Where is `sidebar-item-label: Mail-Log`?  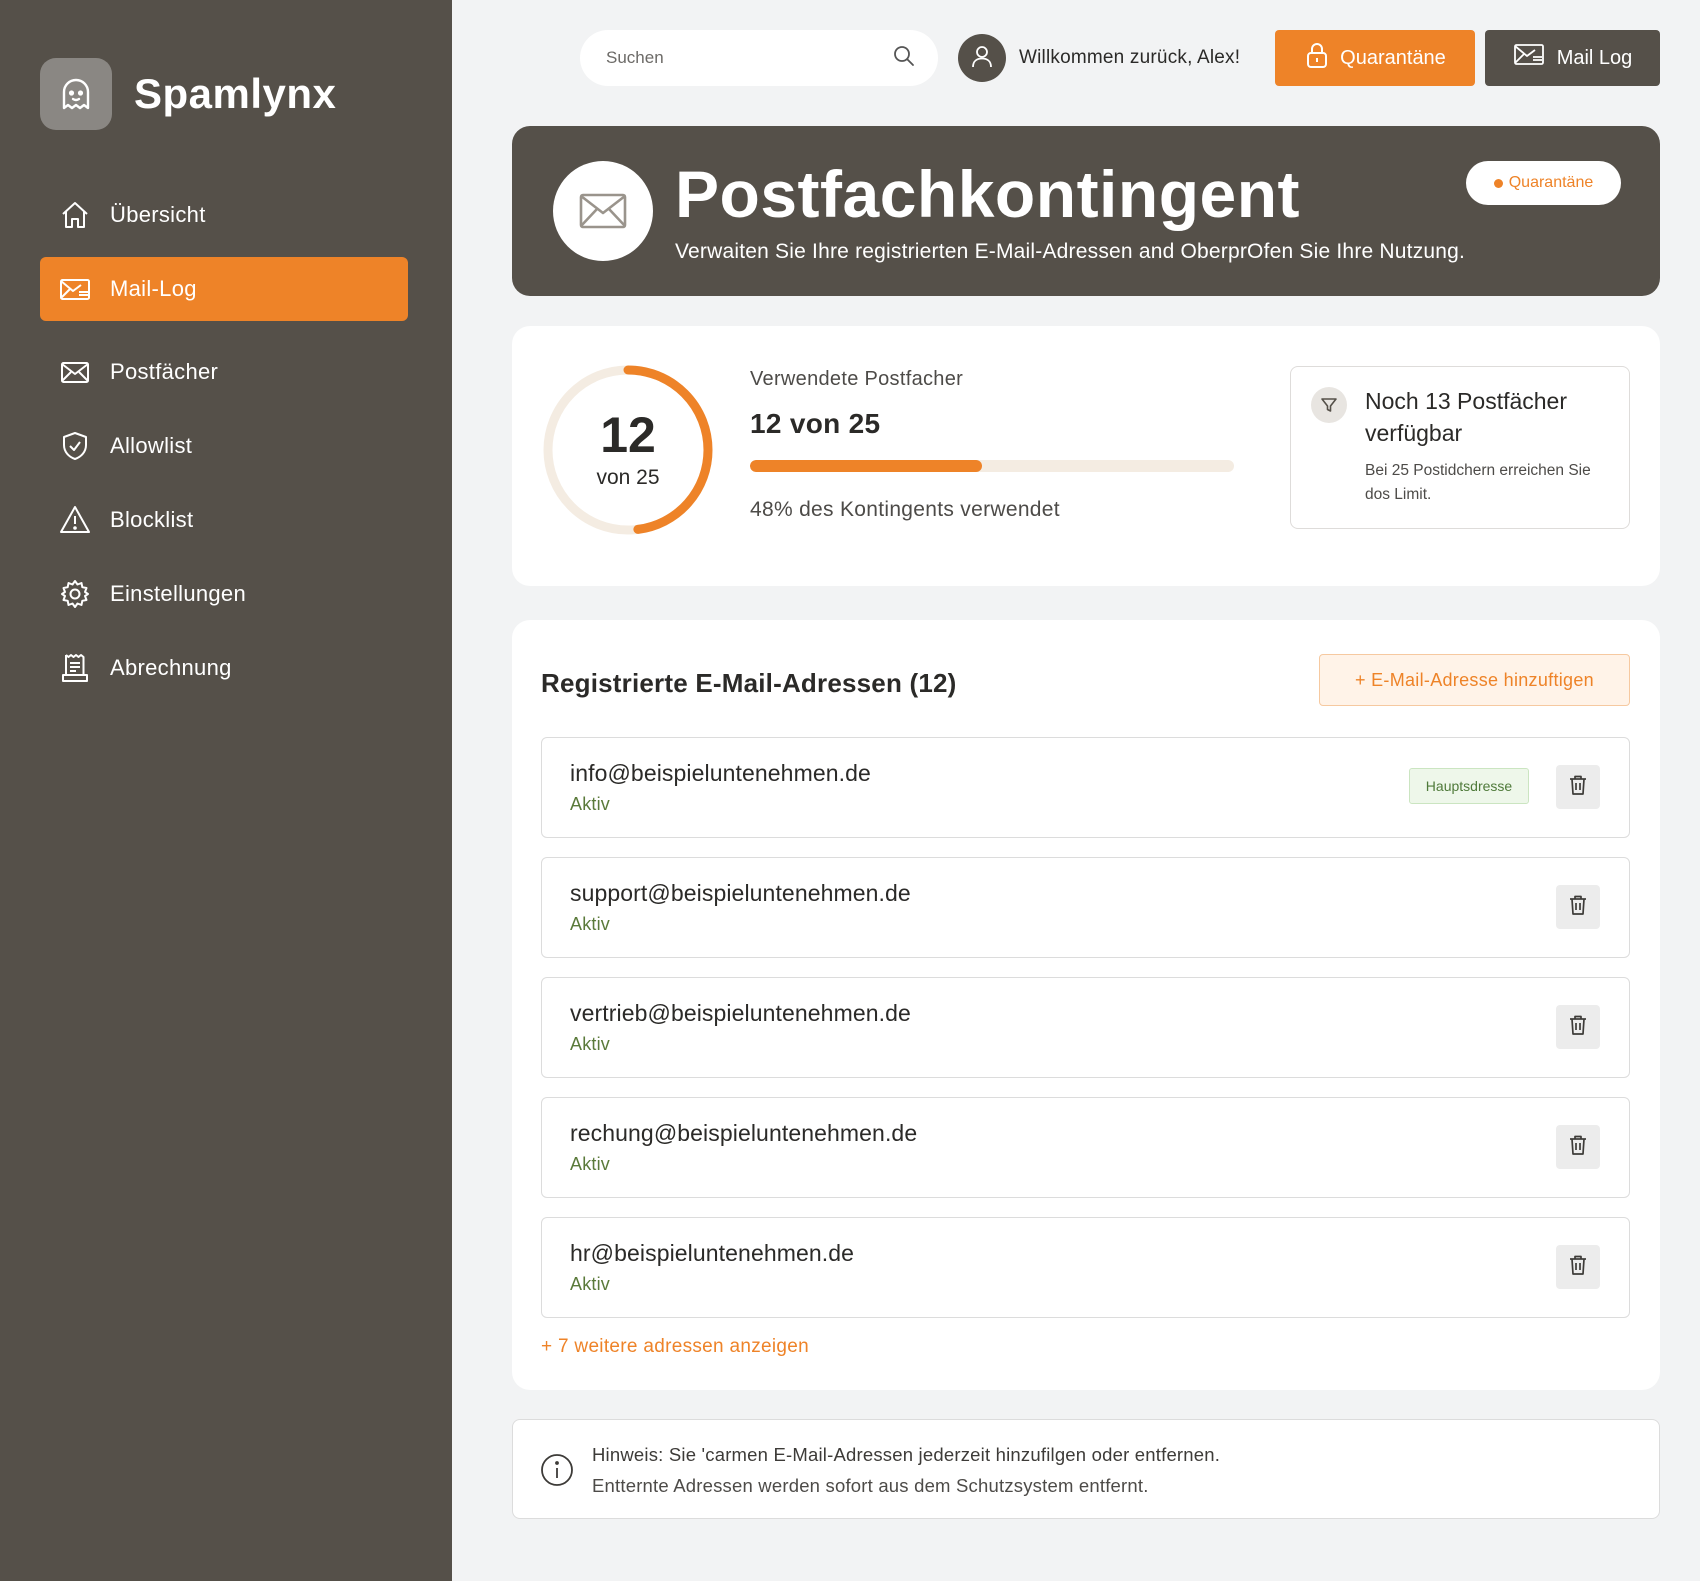
sidebar-item-label: Mail-Log is located at coordinates (153, 288).